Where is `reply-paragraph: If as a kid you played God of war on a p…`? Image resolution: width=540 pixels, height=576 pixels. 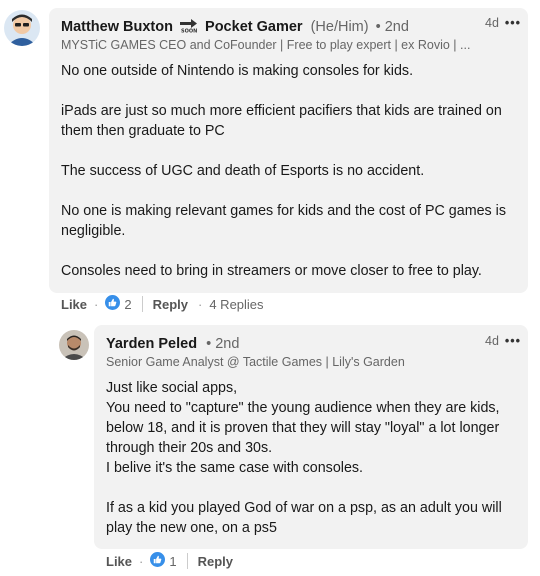
reply-paragraph: If as a kid you played God of war on a p… is located at coordinates (304, 518).